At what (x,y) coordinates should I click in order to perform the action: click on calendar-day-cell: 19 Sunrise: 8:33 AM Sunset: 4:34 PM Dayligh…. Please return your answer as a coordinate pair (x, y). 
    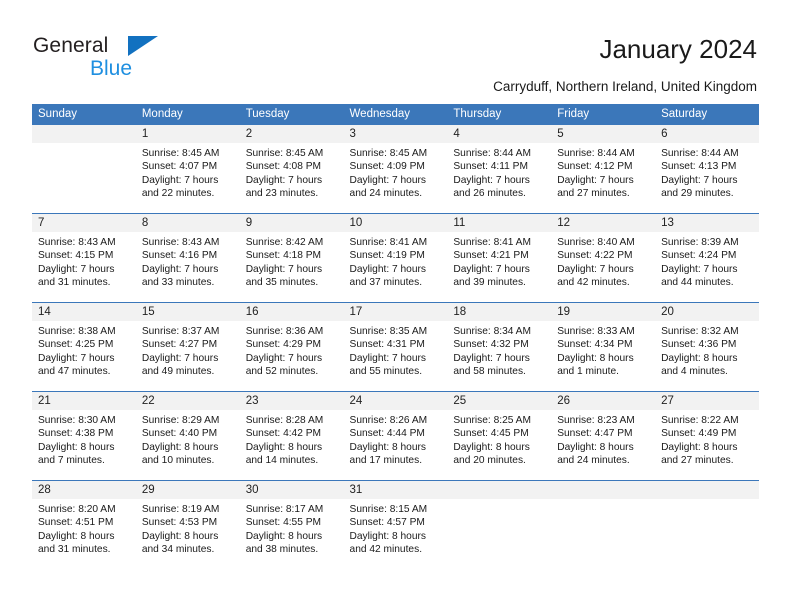
    Looking at the image, I should click on (603, 347).